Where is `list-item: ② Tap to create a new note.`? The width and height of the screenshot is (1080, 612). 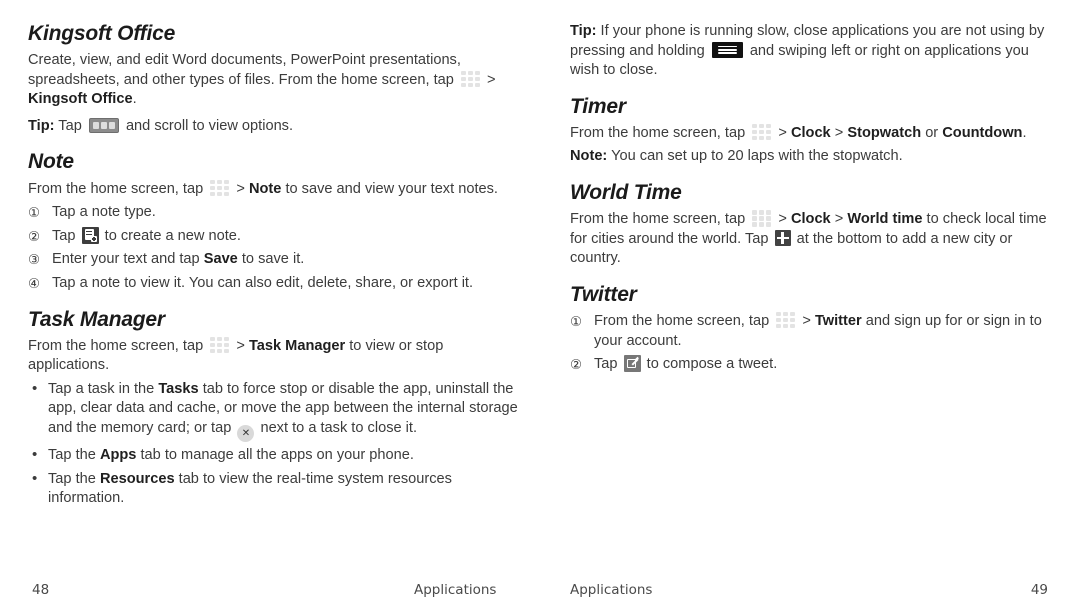 list-item: ② Tap to create a new note. is located at coordinates (273, 236).